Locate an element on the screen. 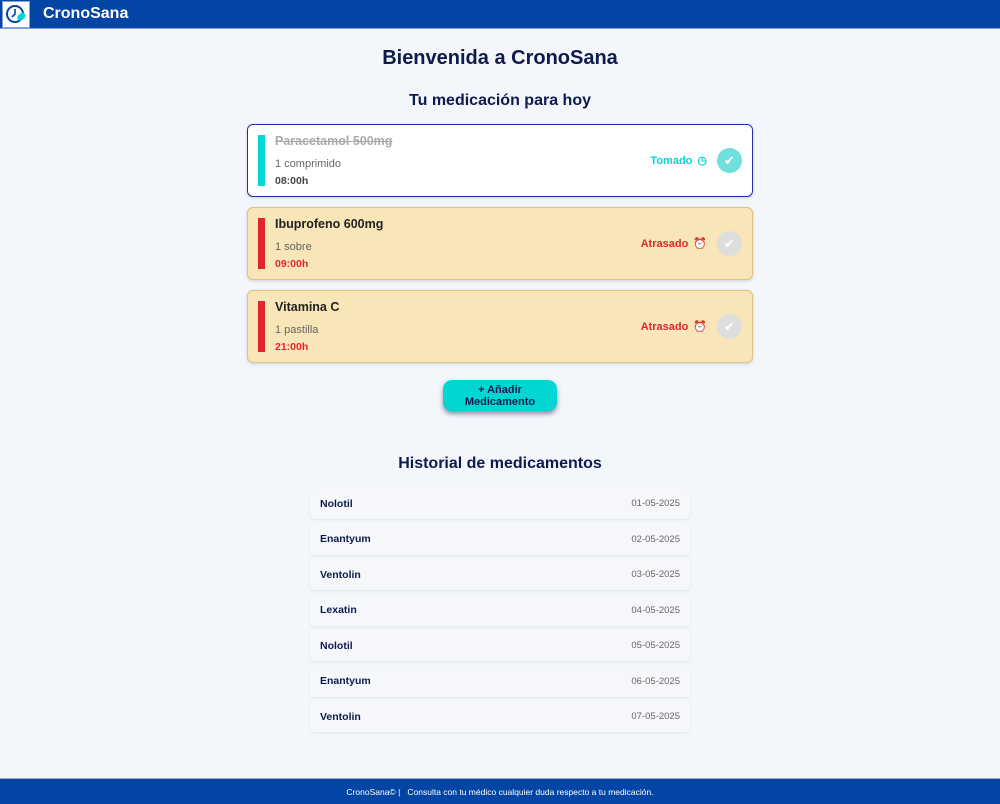  clock-pill-icon is located at coordinates (16, 14).